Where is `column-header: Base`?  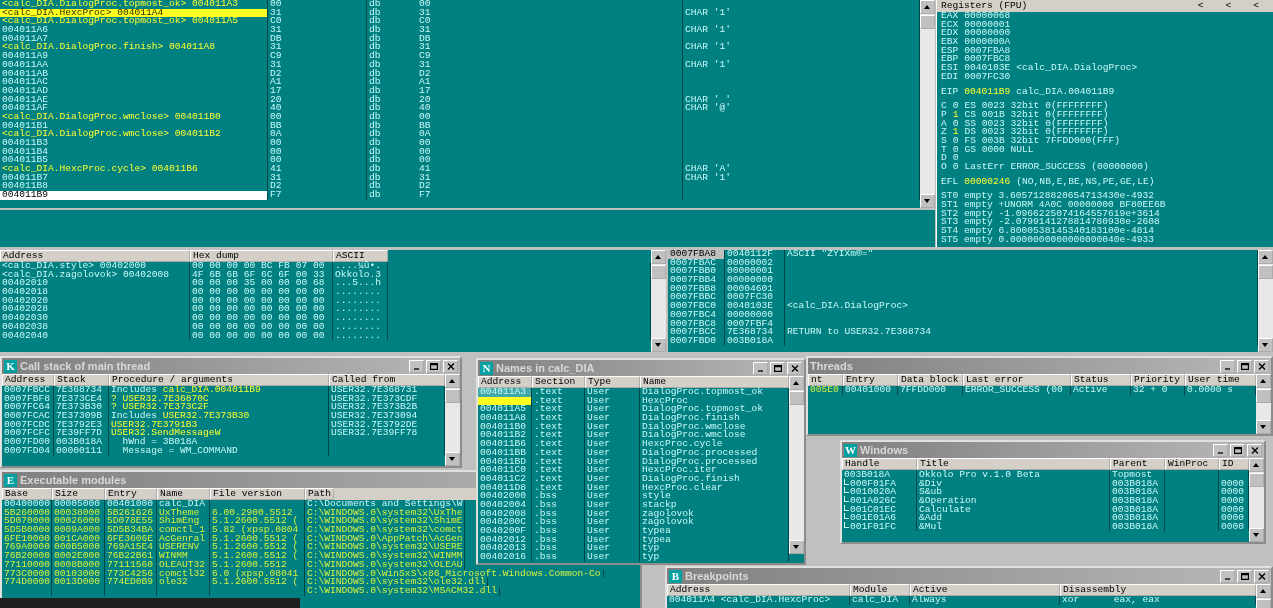
column-header: Base is located at coordinates (27, 494).